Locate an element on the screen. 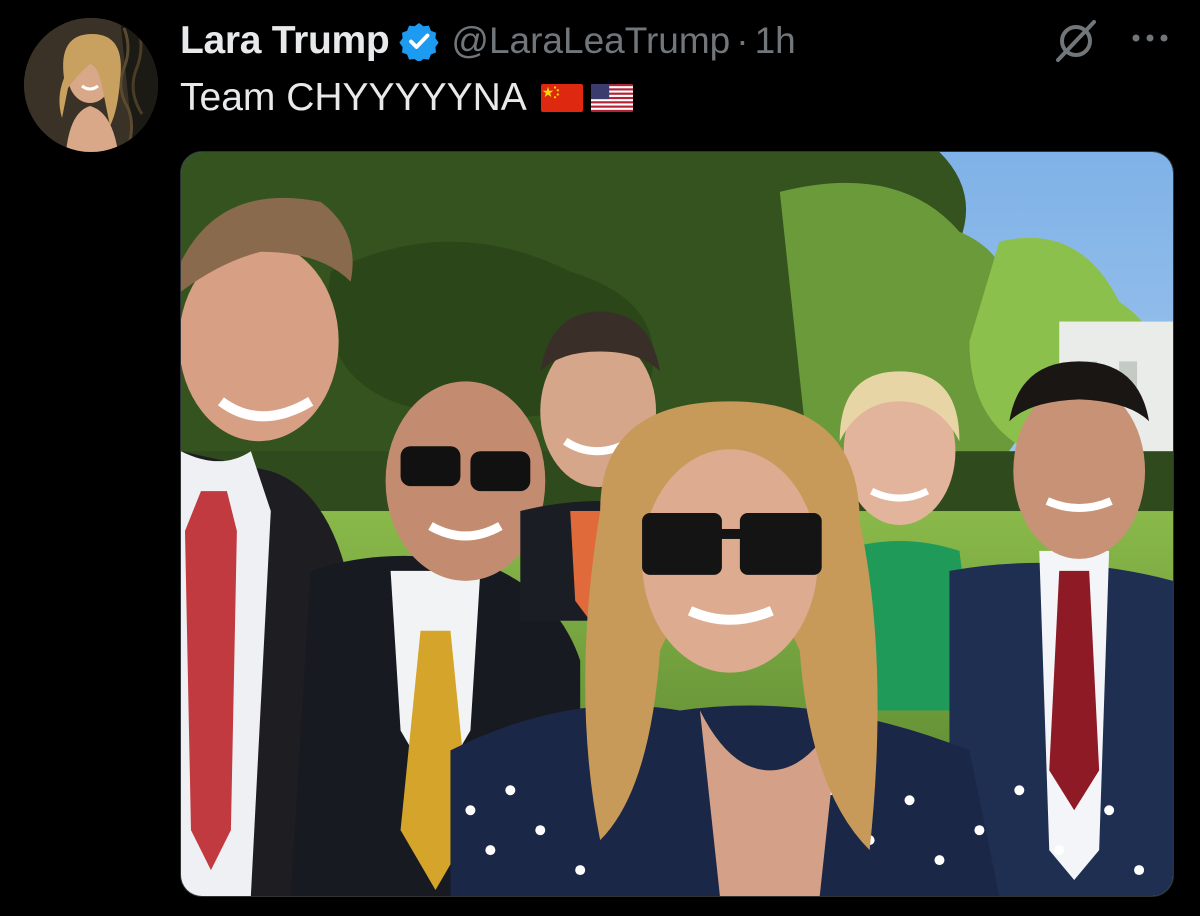 The width and height of the screenshot is (1200, 916). us-flag-icon is located at coordinates (611, 98).